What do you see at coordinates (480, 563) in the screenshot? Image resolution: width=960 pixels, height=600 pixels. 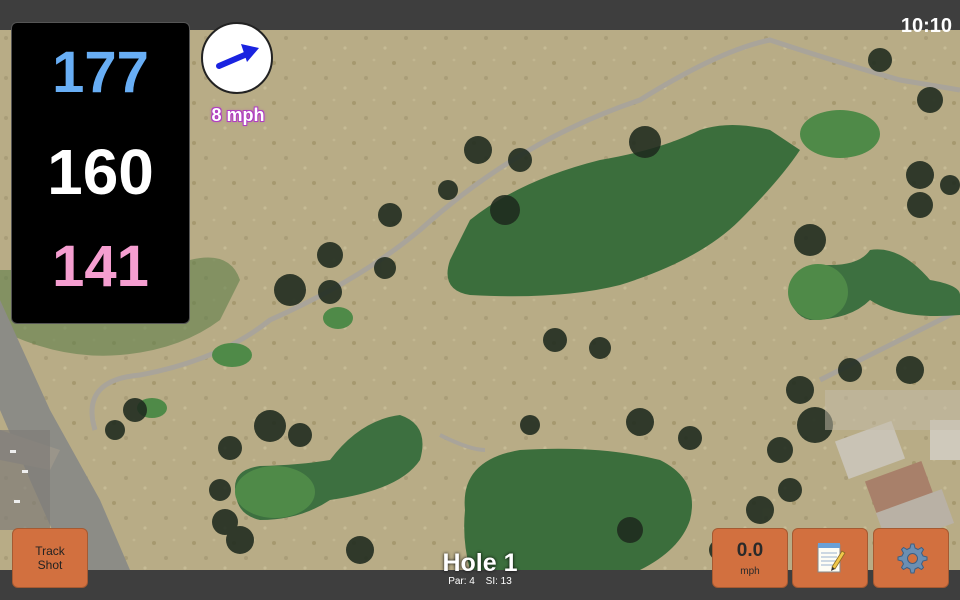 I see `hole-title: Hole 1` at bounding box center [480, 563].